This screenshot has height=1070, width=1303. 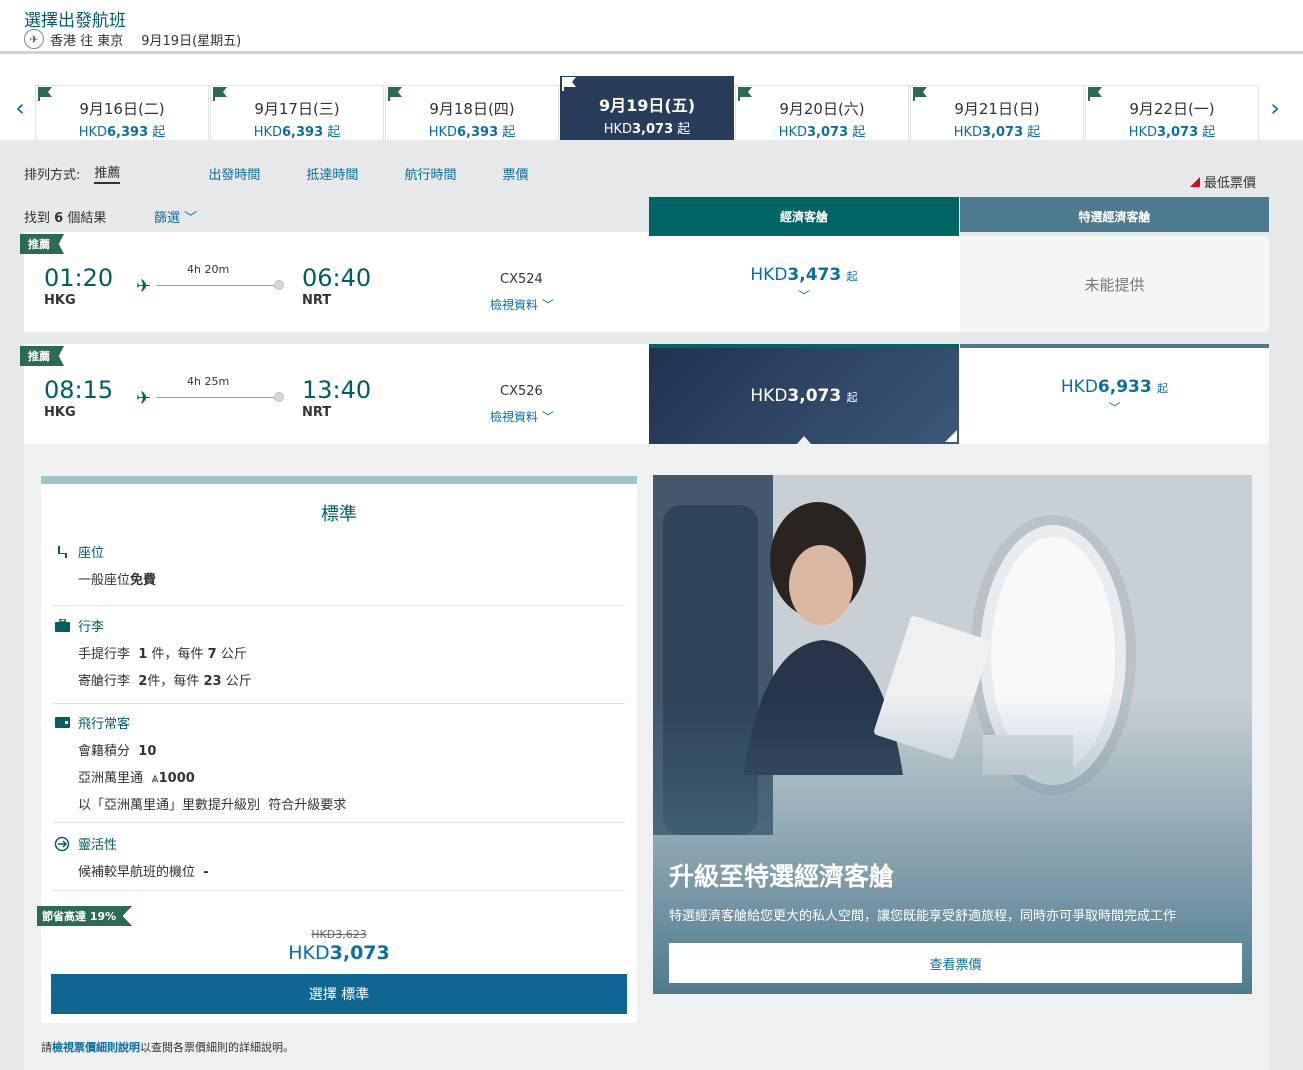 I want to click on asia-miles-icon: ⩓, so click(x=155, y=778).